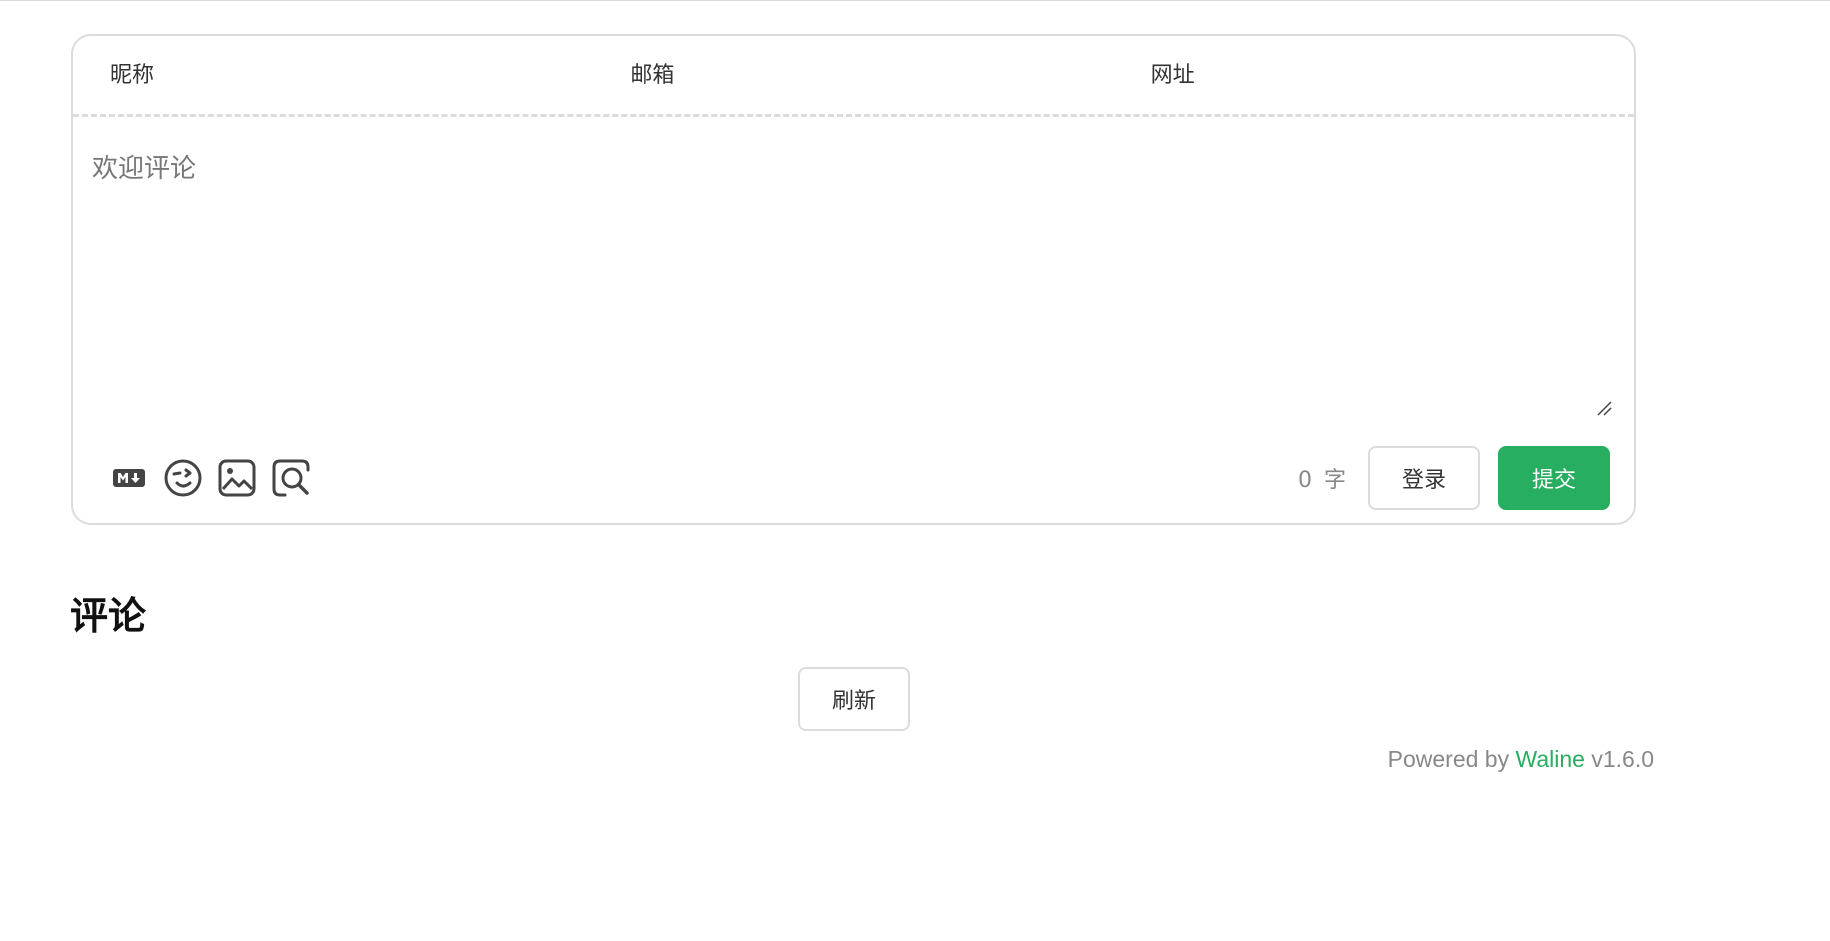 The height and width of the screenshot is (941, 1830). Describe the element at coordinates (1305, 480) in the screenshot. I see `word-count-value: 0` at that location.